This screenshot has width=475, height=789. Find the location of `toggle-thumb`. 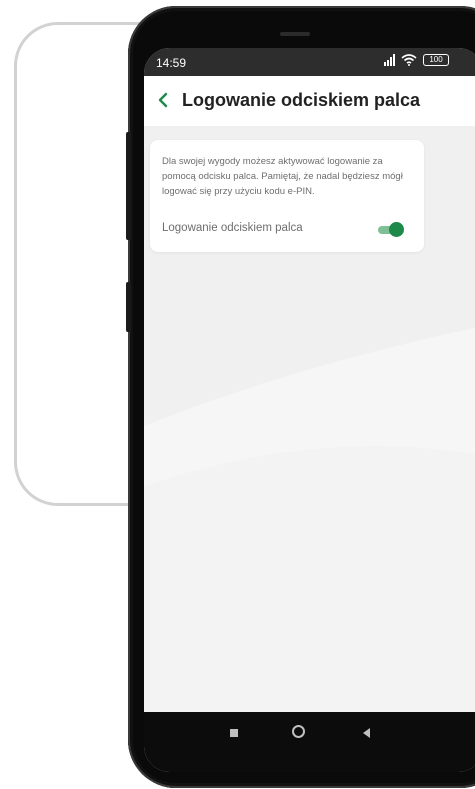

toggle-thumb is located at coordinates (396, 229).